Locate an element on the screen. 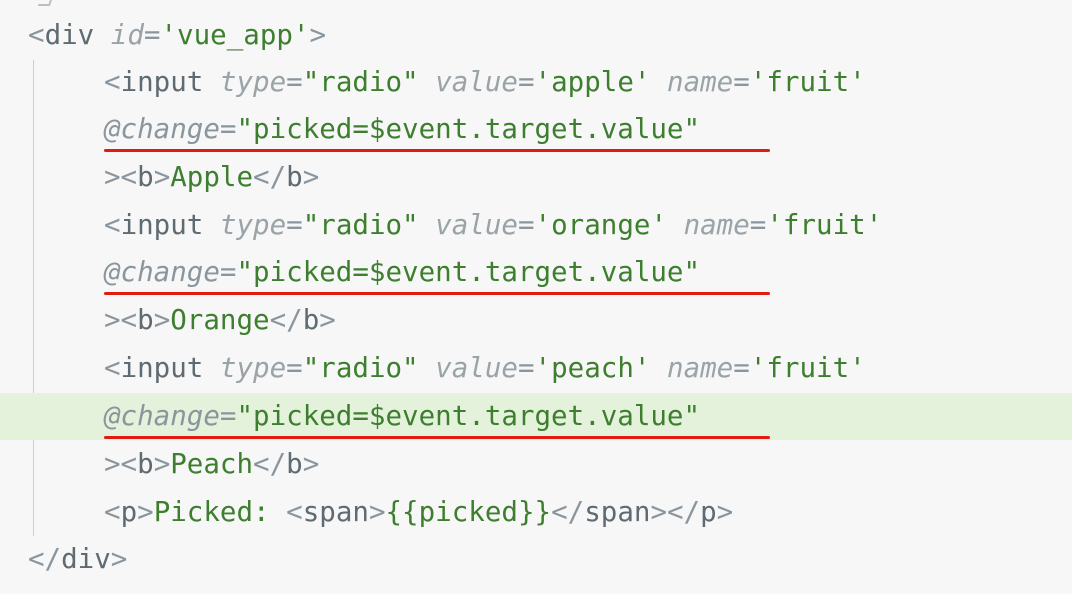  code-token-text: {{picked}} is located at coordinates (468, 512).